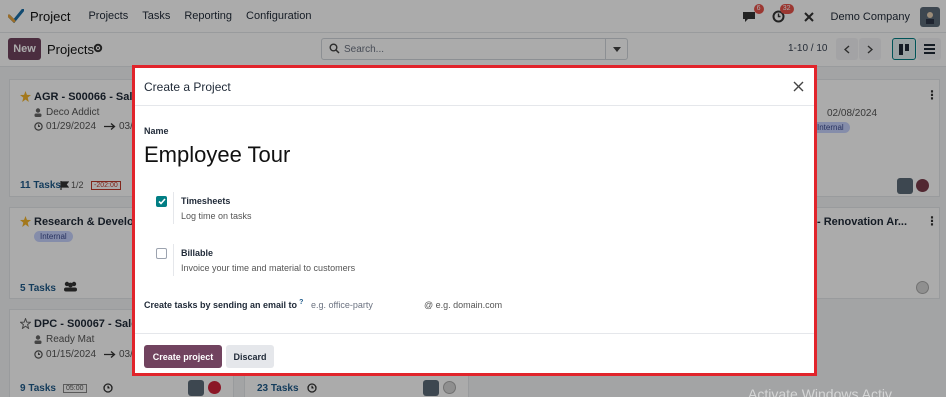 Image resolution: width=946 pixels, height=397 pixels. What do you see at coordinates (187, 87) in the screenshot?
I see `dialog-title: Create a Project` at bounding box center [187, 87].